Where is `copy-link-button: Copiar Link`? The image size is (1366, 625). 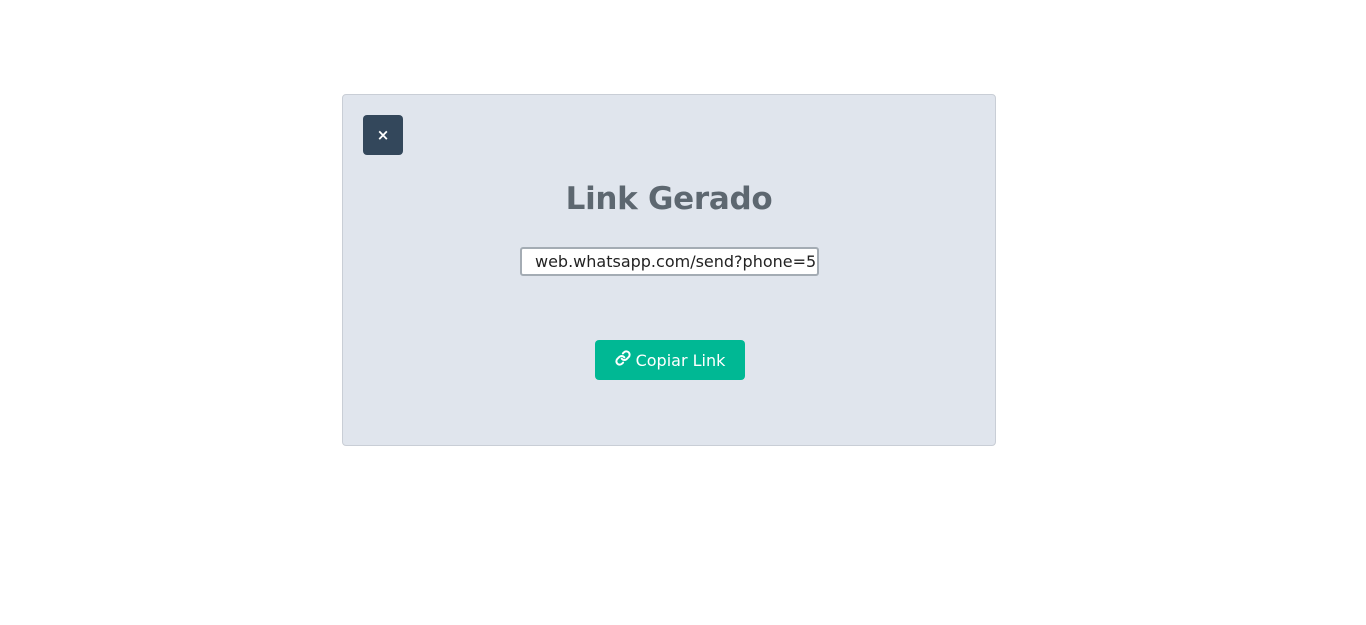
copy-link-button: Copiar Link is located at coordinates (670, 360).